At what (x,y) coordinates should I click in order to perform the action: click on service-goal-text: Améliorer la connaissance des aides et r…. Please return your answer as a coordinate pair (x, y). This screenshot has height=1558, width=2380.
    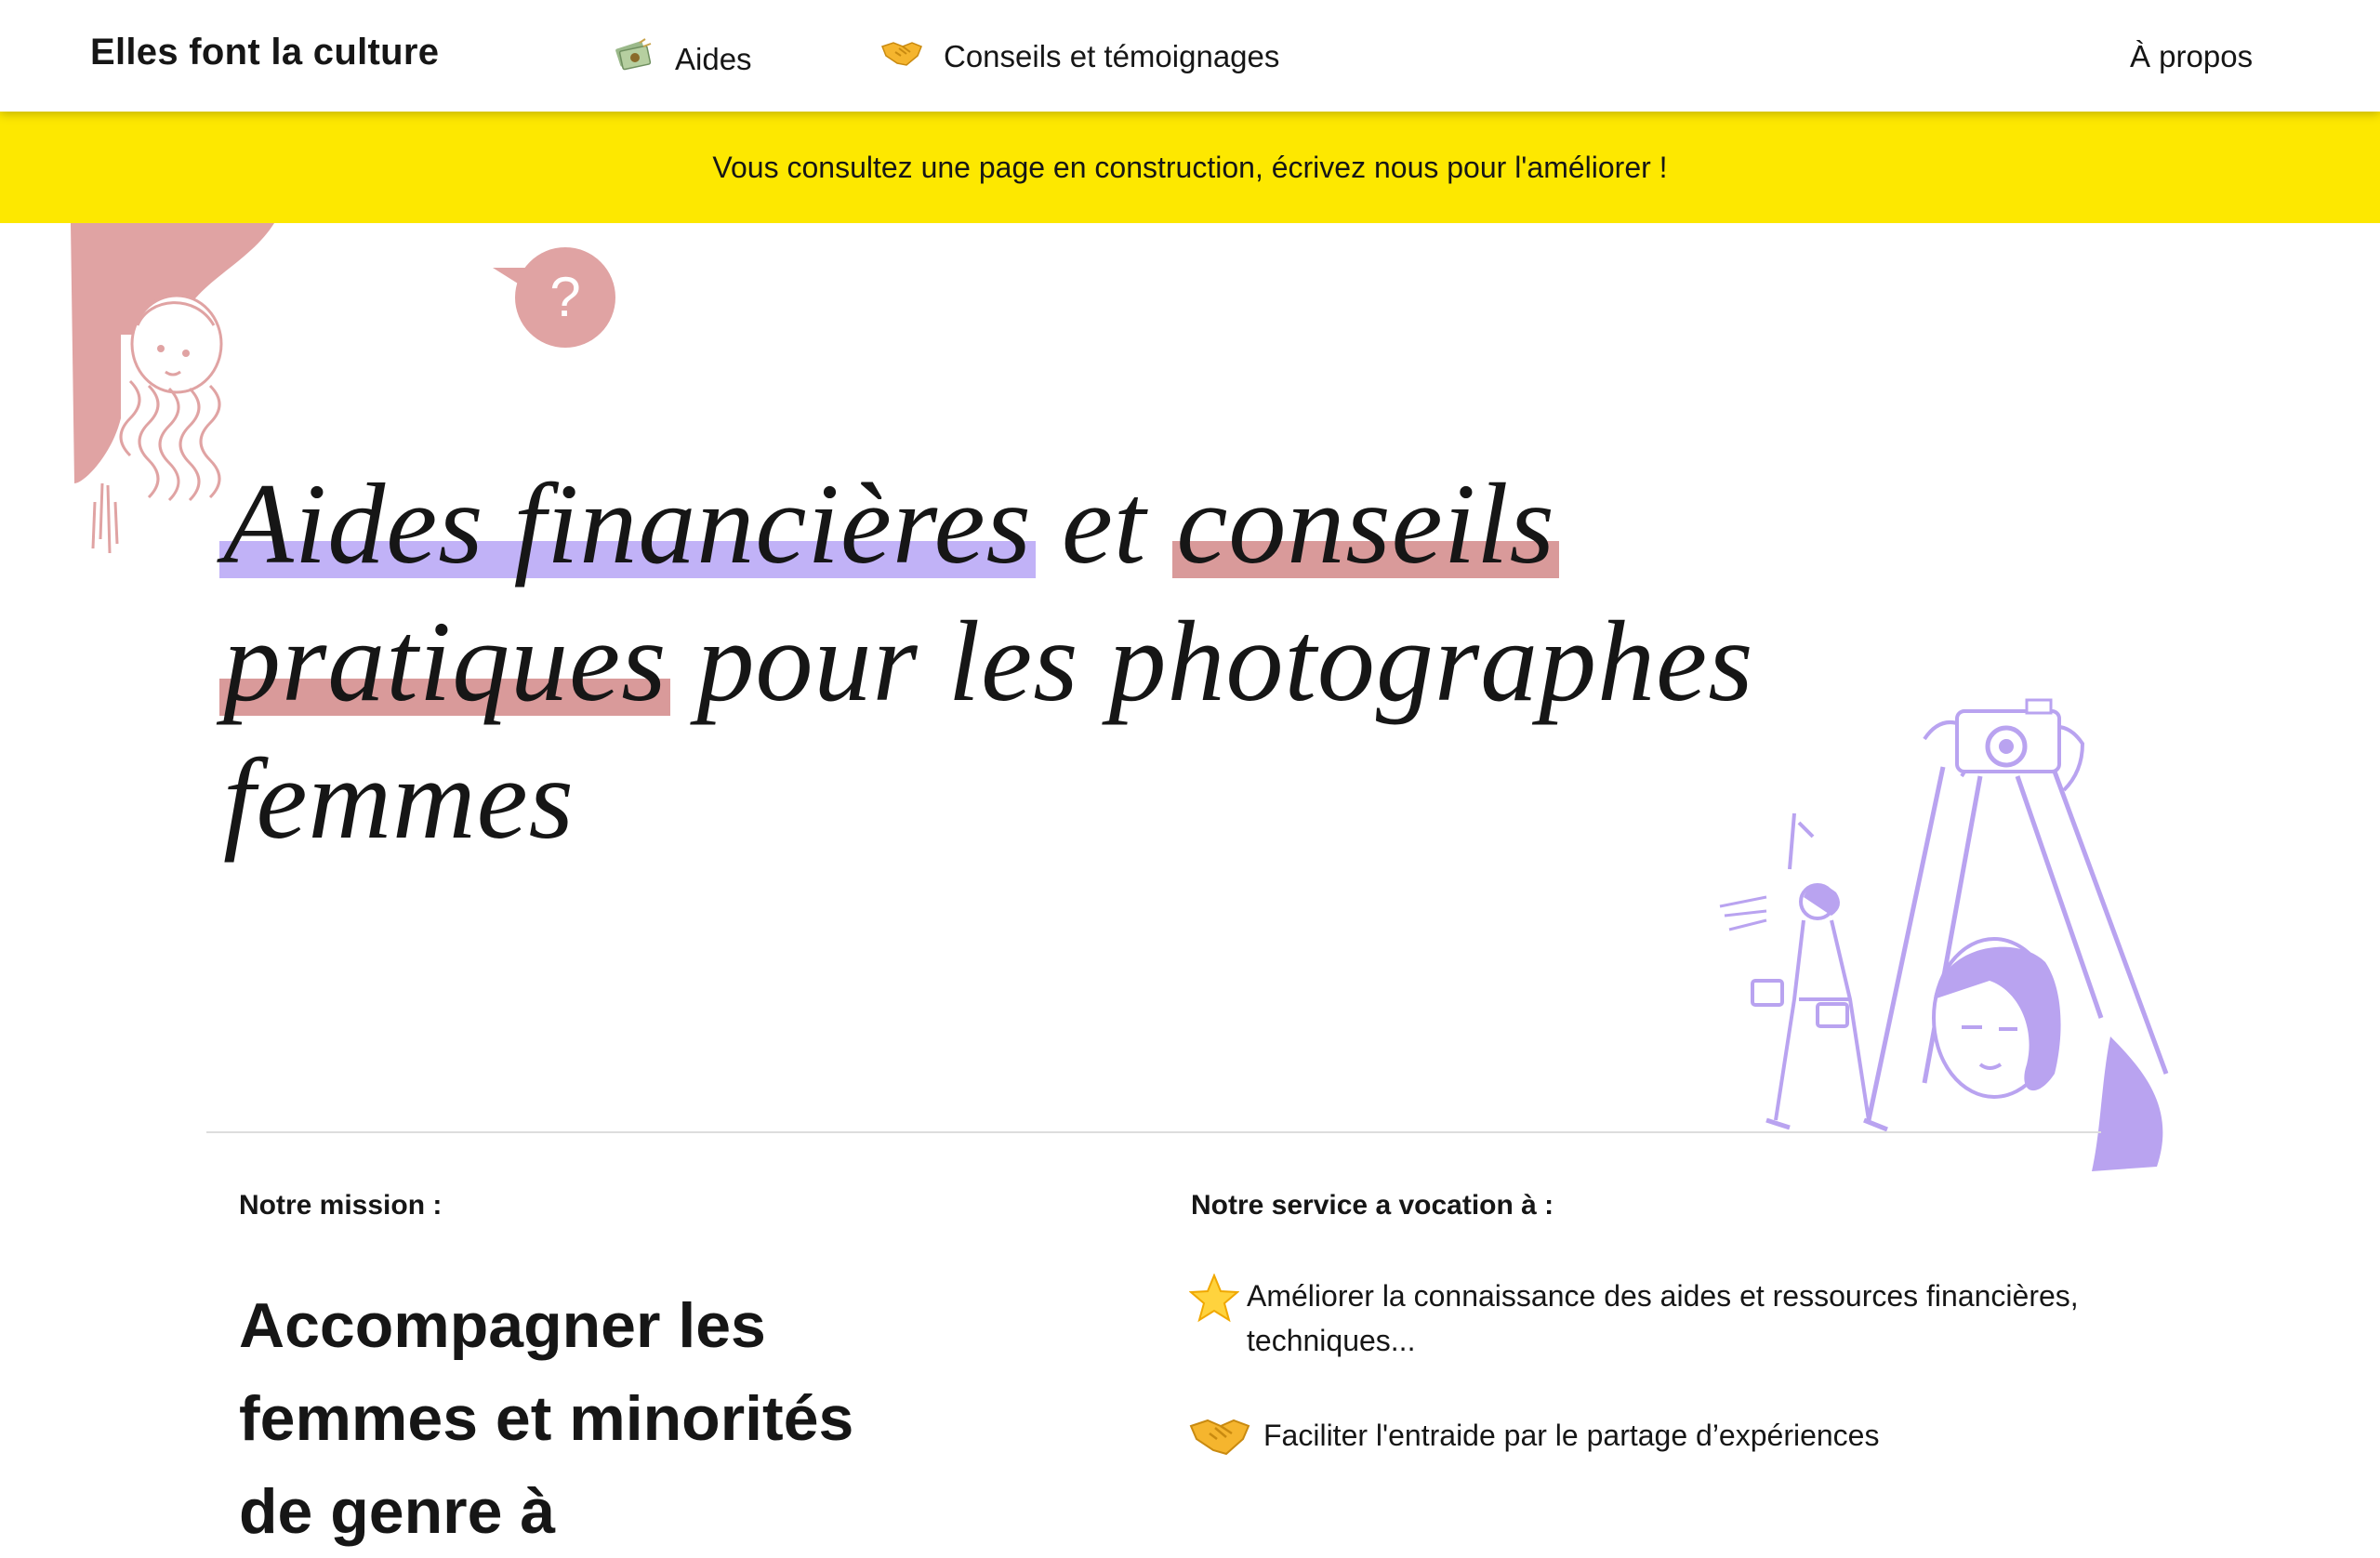
    Looking at the image, I should click on (1663, 1318).